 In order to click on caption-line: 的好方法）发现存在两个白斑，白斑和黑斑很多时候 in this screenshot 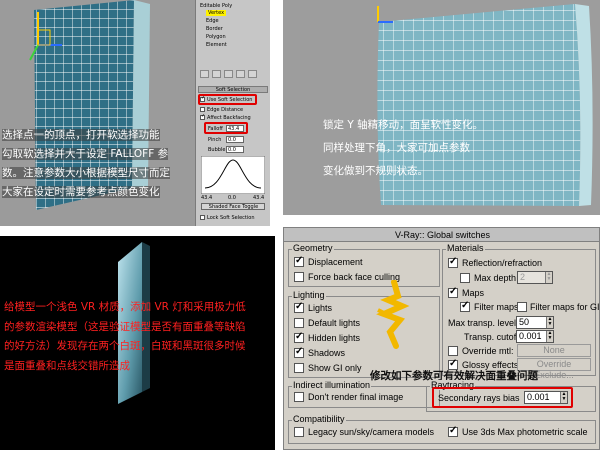, I will do `click(125, 346)`.